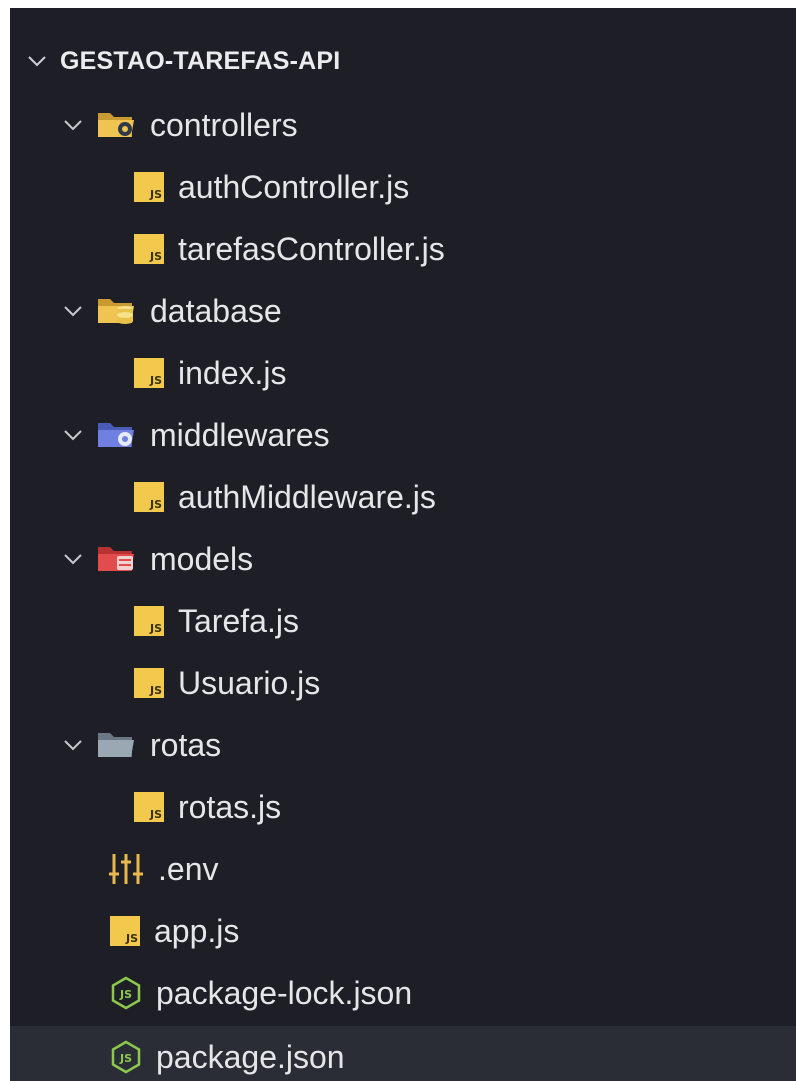  I want to click on tree-file-authmiddleware: JS authMiddleware.js, so click(403, 497).